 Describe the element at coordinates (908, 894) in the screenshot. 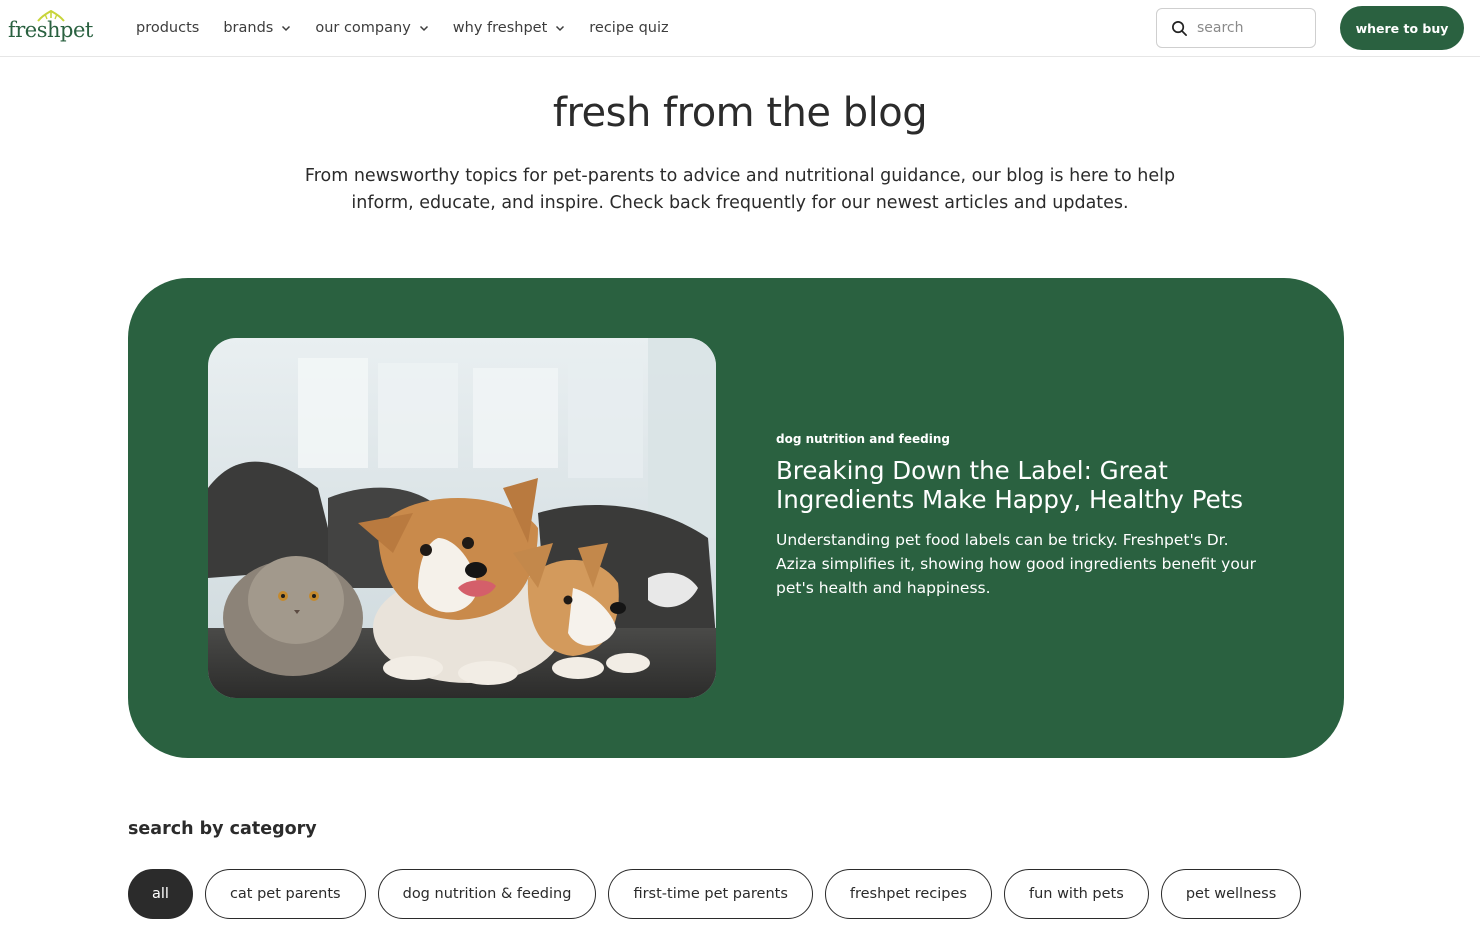

I see `category-chip-freshpet-recipes: freshpet recipes` at that location.